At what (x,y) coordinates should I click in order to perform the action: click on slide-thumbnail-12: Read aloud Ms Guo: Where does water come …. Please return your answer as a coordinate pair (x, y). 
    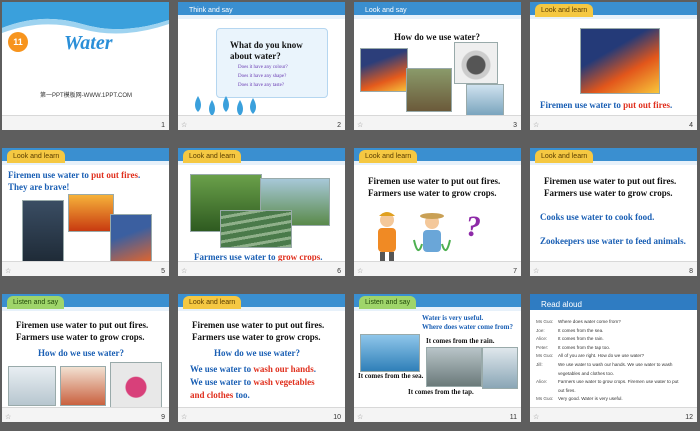
    Looking at the image, I should click on (613, 358).